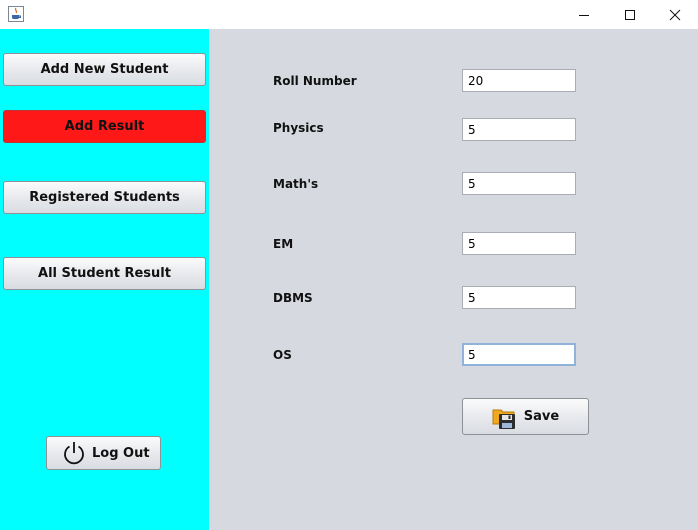 The width and height of the screenshot is (698, 530). What do you see at coordinates (16, 14) in the screenshot?
I see `java-app-icon` at bounding box center [16, 14].